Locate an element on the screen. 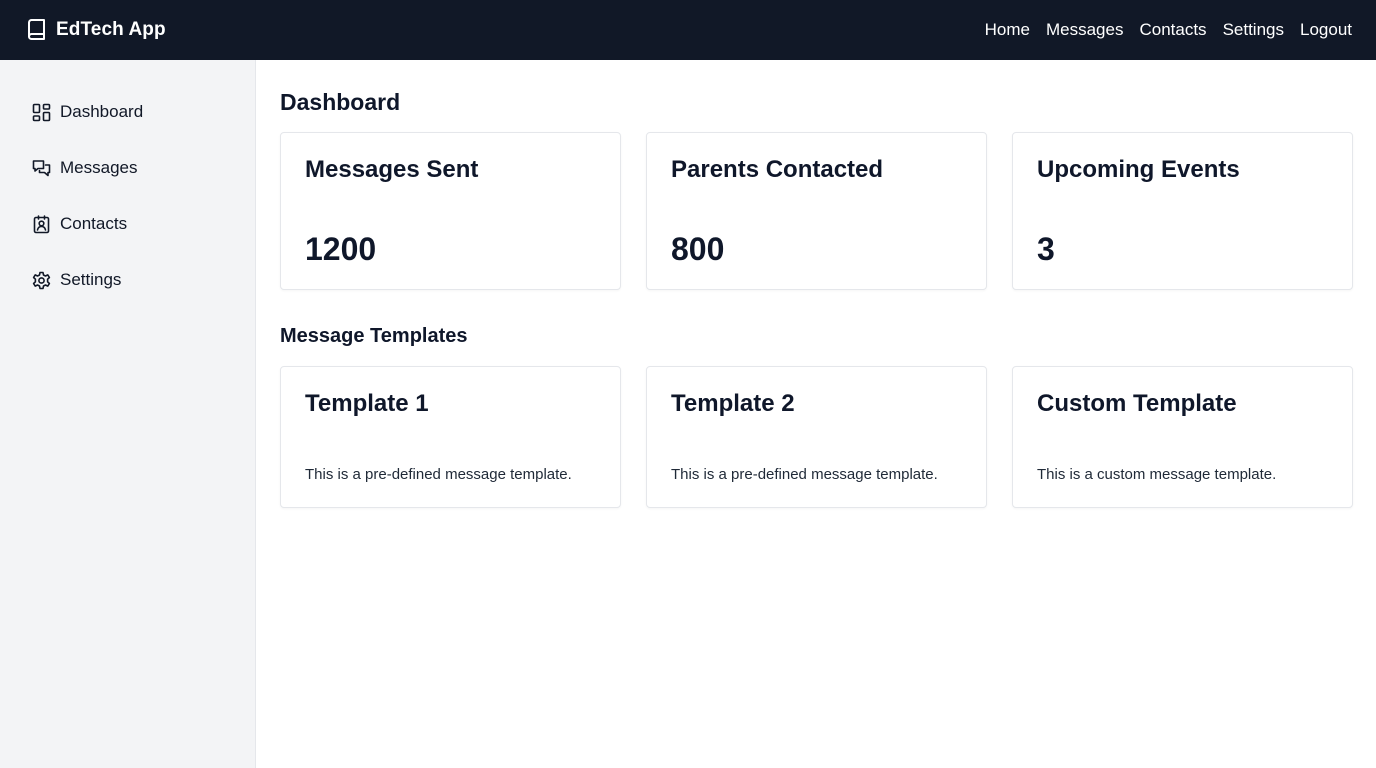  sidebar-item-label: Dashboard is located at coordinates (102, 111).